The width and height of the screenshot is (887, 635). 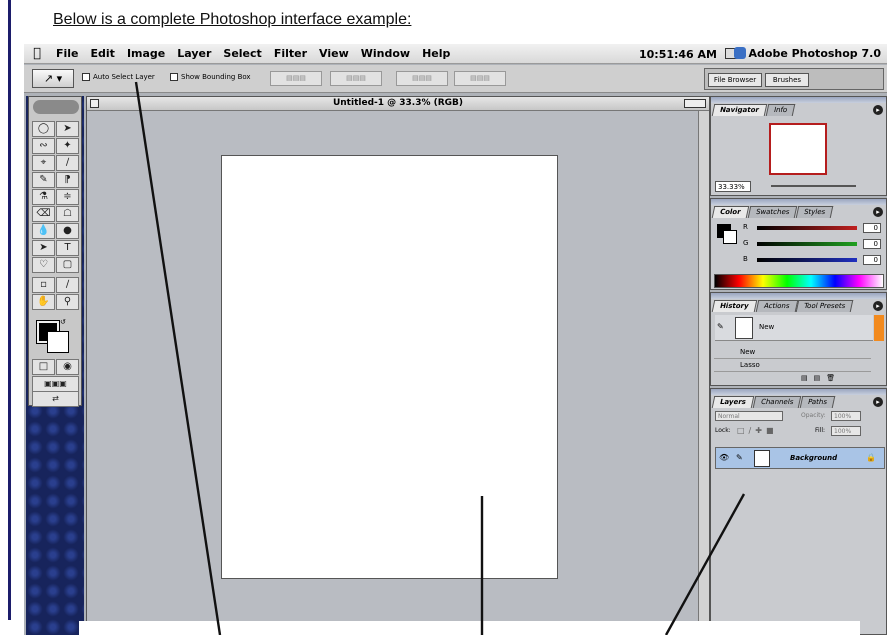 I want to click on tab-color: Color, so click(x=730, y=212).